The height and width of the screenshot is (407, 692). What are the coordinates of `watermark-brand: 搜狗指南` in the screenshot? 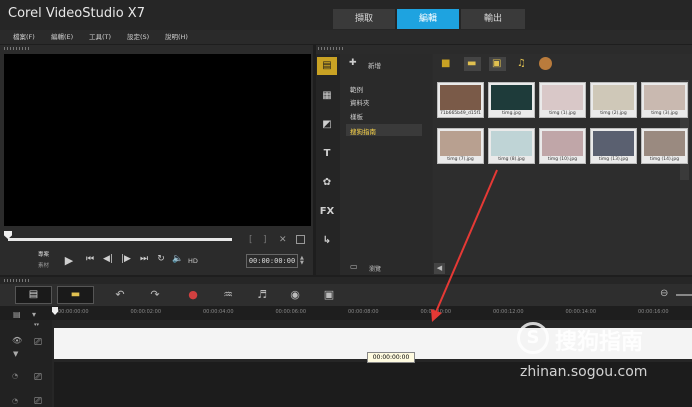 It's located at (599, 342).